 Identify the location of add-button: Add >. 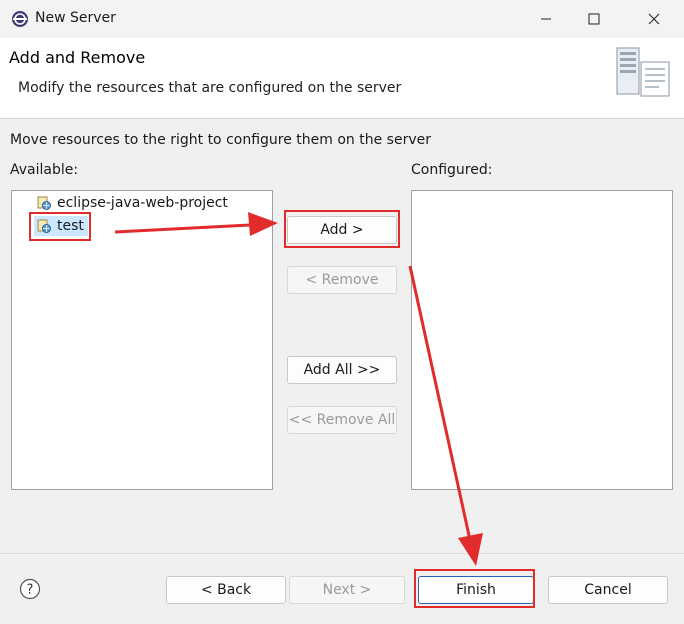
(342, 230).